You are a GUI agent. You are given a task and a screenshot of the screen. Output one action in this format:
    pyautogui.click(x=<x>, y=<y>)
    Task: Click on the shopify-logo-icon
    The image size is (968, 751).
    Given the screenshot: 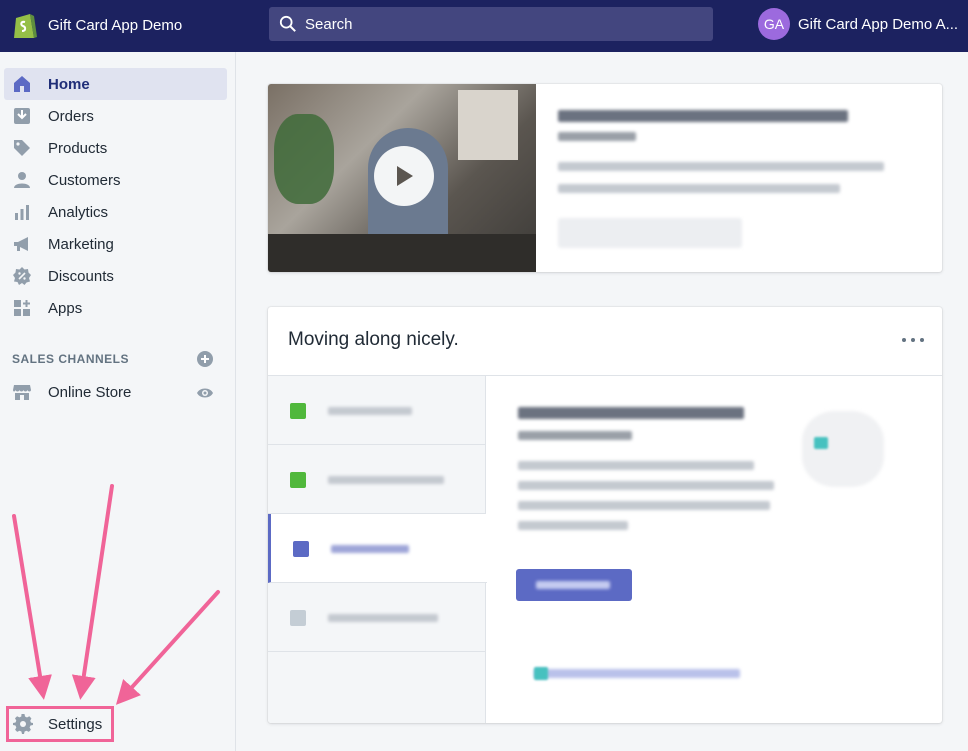 What is the action you would take?
    pyautogui.click(x=25, y=26)
    